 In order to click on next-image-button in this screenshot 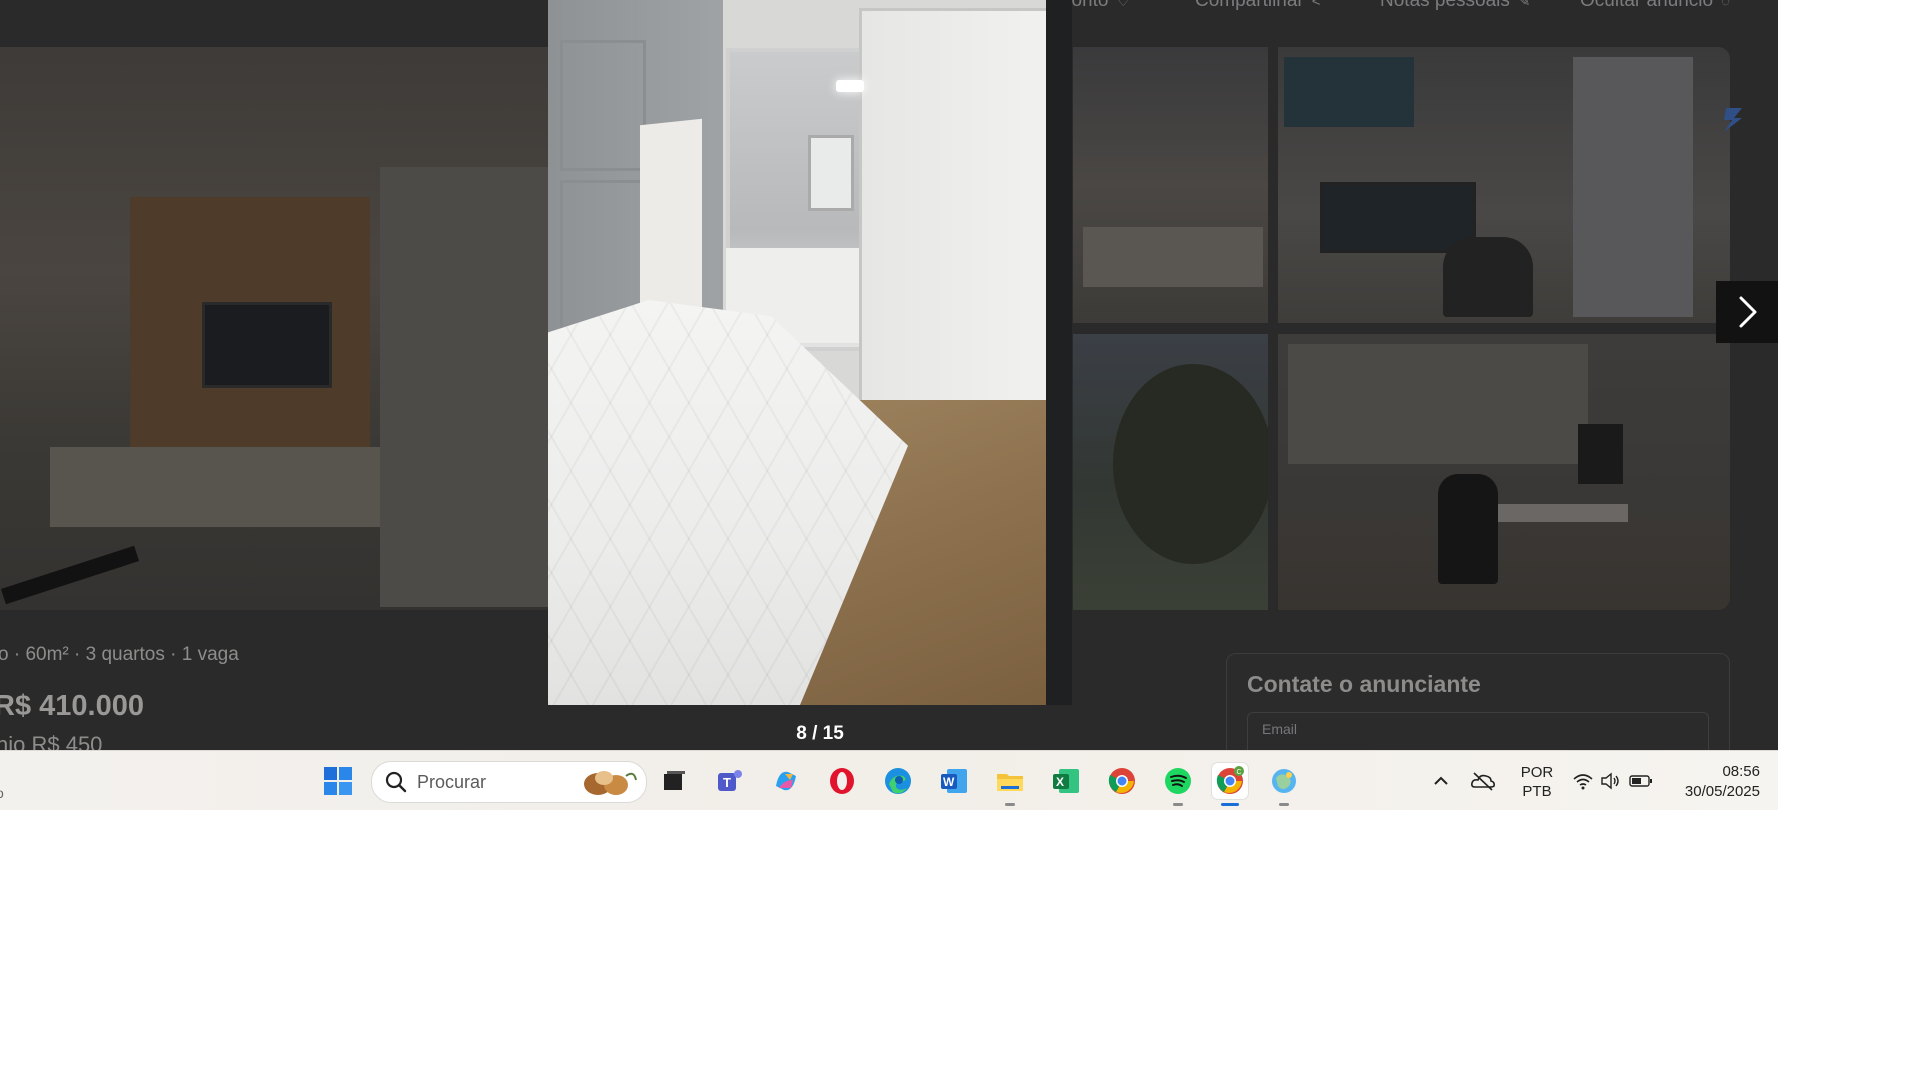, I will do `click(1747, 312)`.